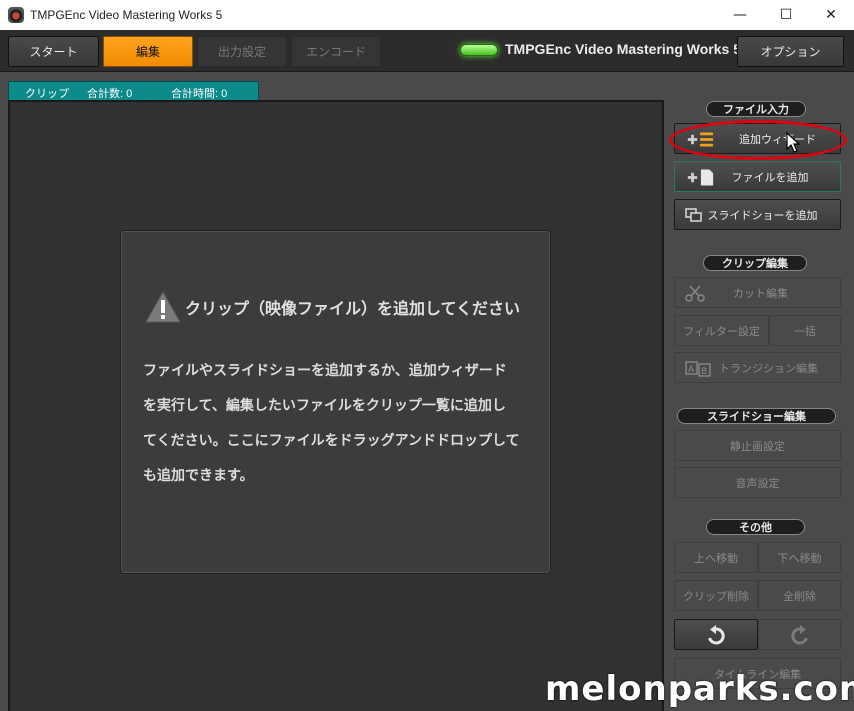 The height and width of the screenshot is (711, 854). Describe the element at coordinates (479, 50) in the screenshot. I see `status-led-icon` at that location.